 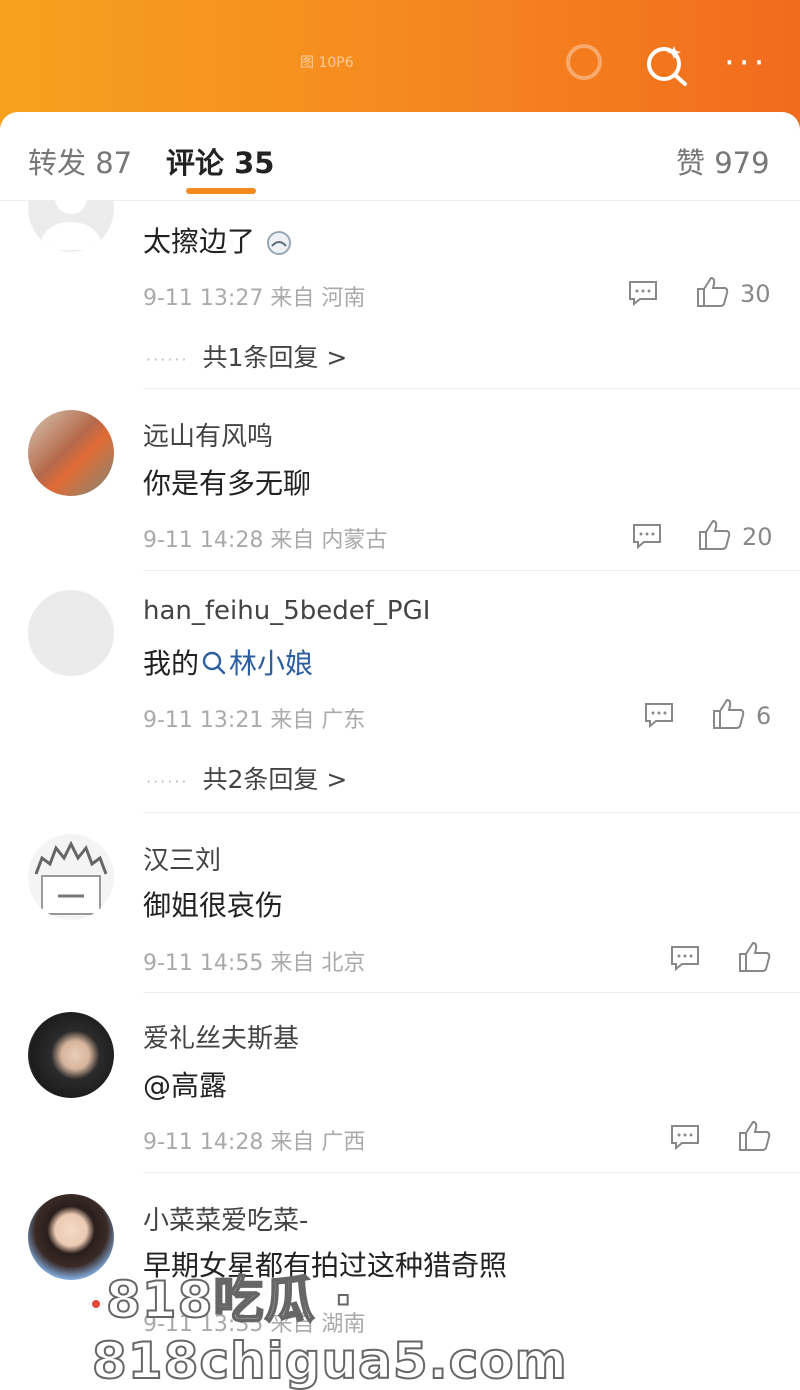 I want to click on comment-location: 广东, so click(x=343, y=720).